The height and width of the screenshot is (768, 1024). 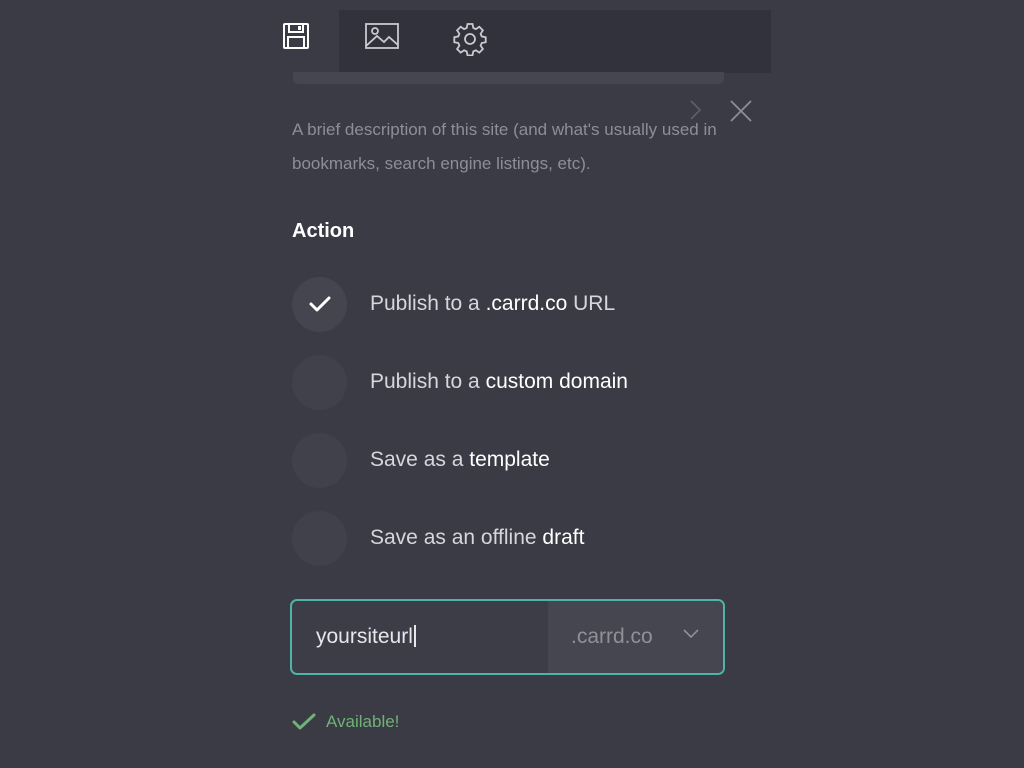 What do you see at coordinates (456, 537) in the screenshot?
I see `option-label-prefix: Save as an offline` at bounding box center [456, 537].